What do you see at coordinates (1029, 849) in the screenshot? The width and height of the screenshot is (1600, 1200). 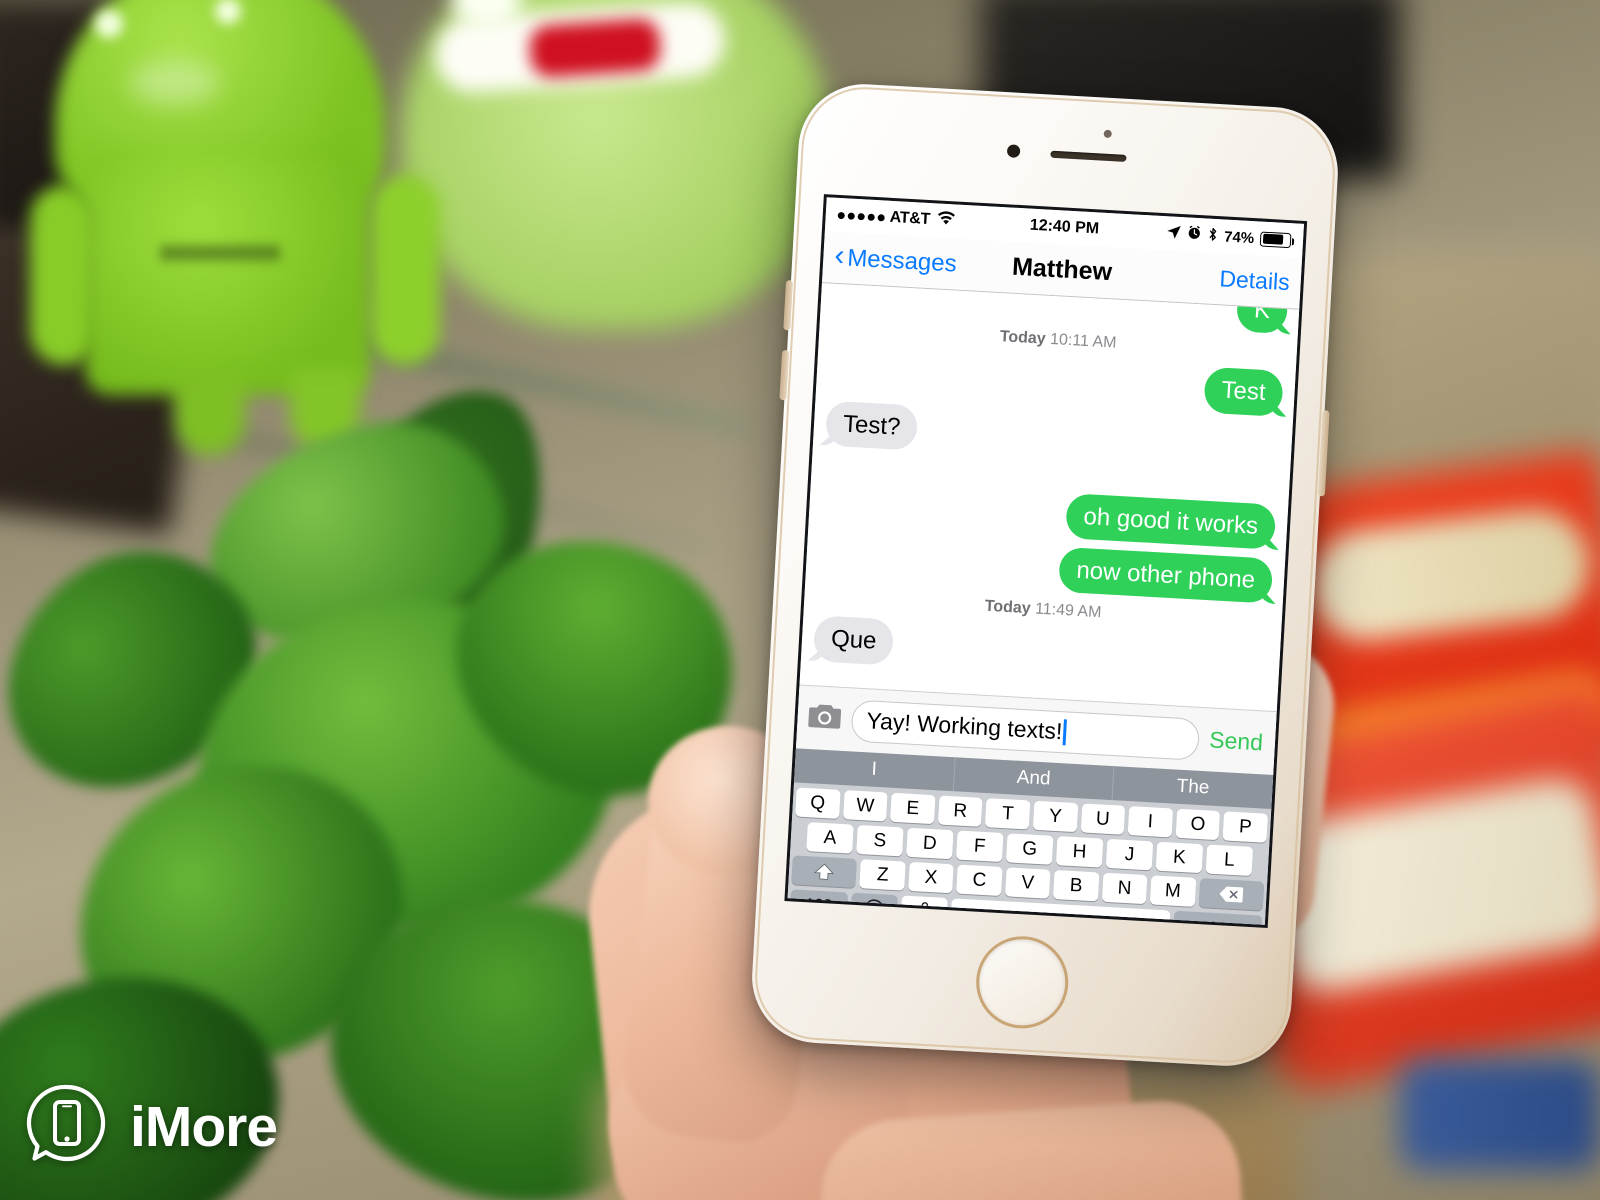 I see `key-g: G` at bounding box center [1029, 849].